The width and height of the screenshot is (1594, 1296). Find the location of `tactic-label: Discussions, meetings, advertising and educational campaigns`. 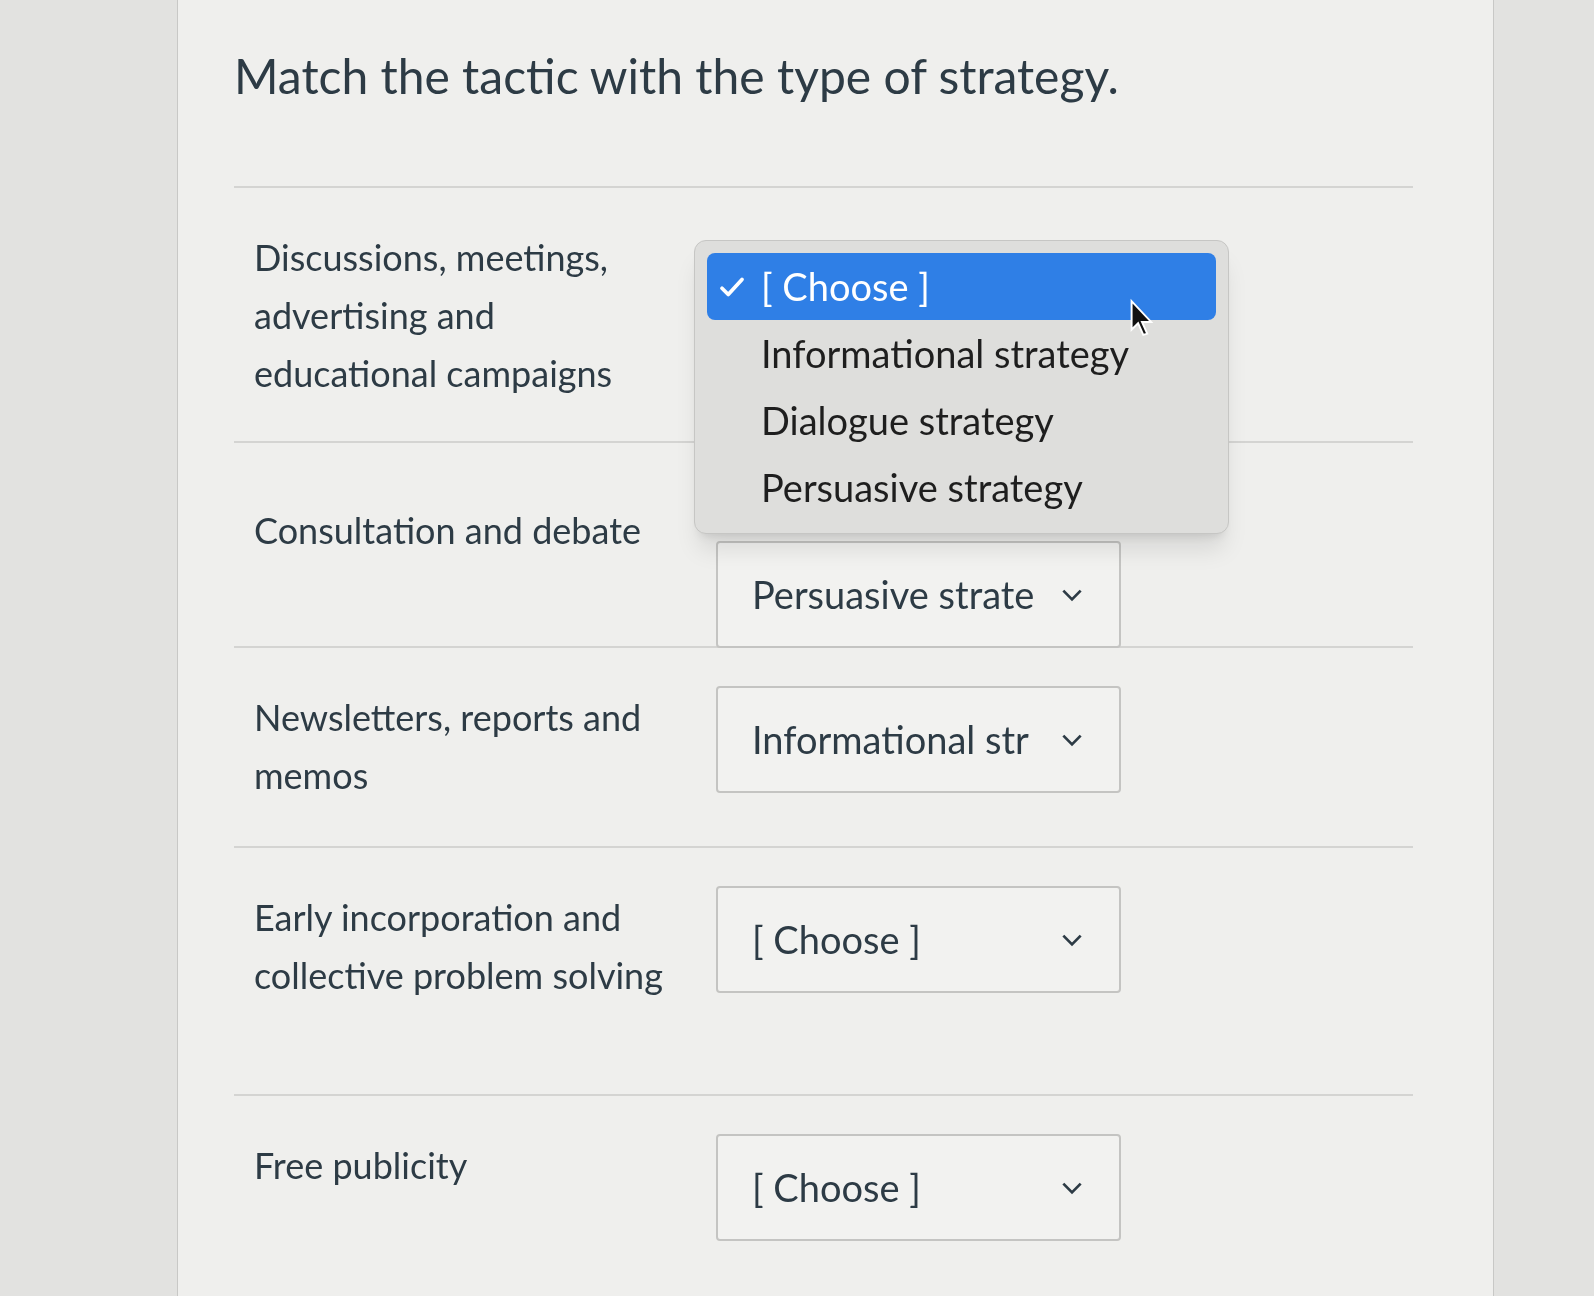

tactic-label: Discussions, meetings, advertising and educational campaigns is located at coordinates (434, 315).